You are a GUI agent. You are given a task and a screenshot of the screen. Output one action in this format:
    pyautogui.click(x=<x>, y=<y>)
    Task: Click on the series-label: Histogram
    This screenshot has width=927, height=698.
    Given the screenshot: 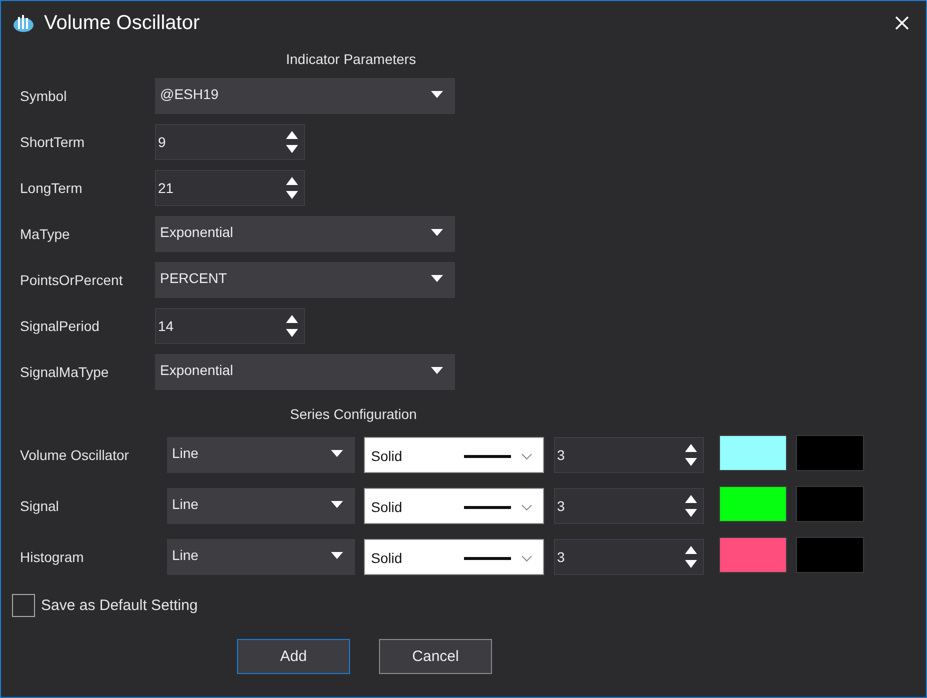 What is the action you would take?
    pyautogui.click(x=52, y=557)
    